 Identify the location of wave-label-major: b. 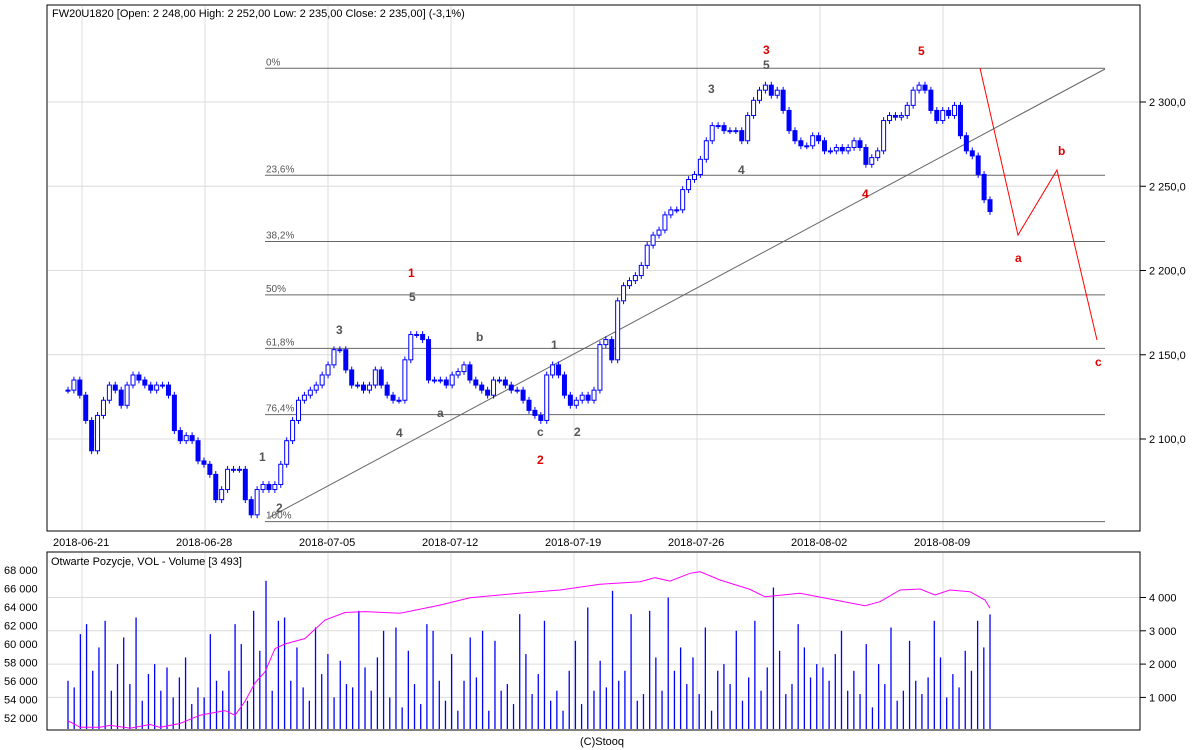
(1061, 151).